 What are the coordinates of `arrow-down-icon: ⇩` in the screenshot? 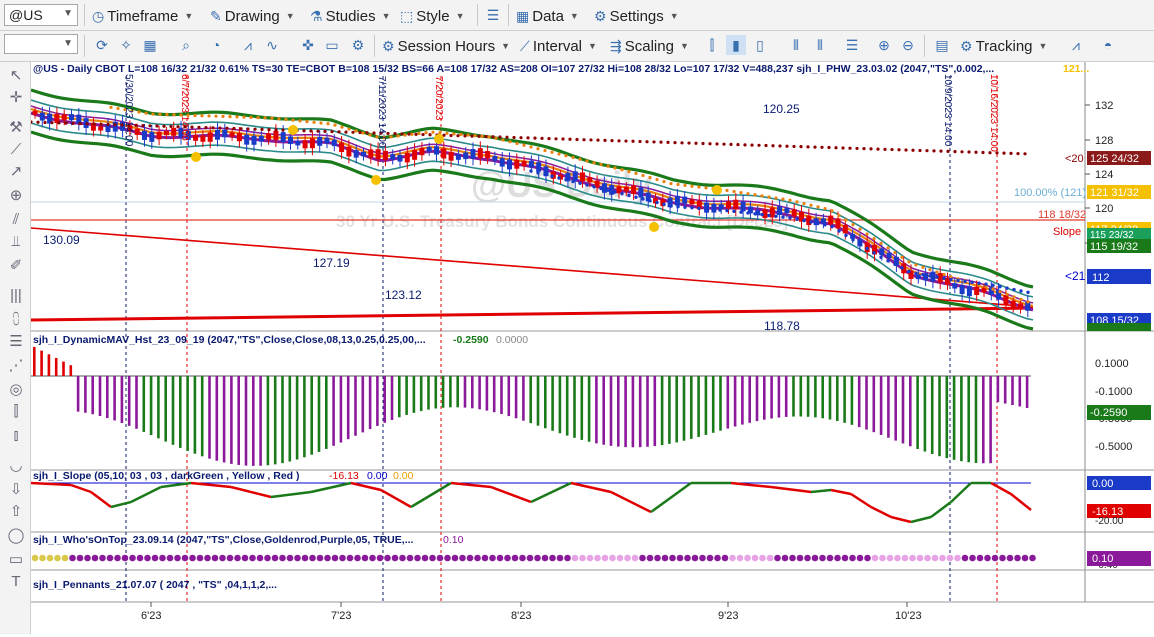 It's located at (16, 490).